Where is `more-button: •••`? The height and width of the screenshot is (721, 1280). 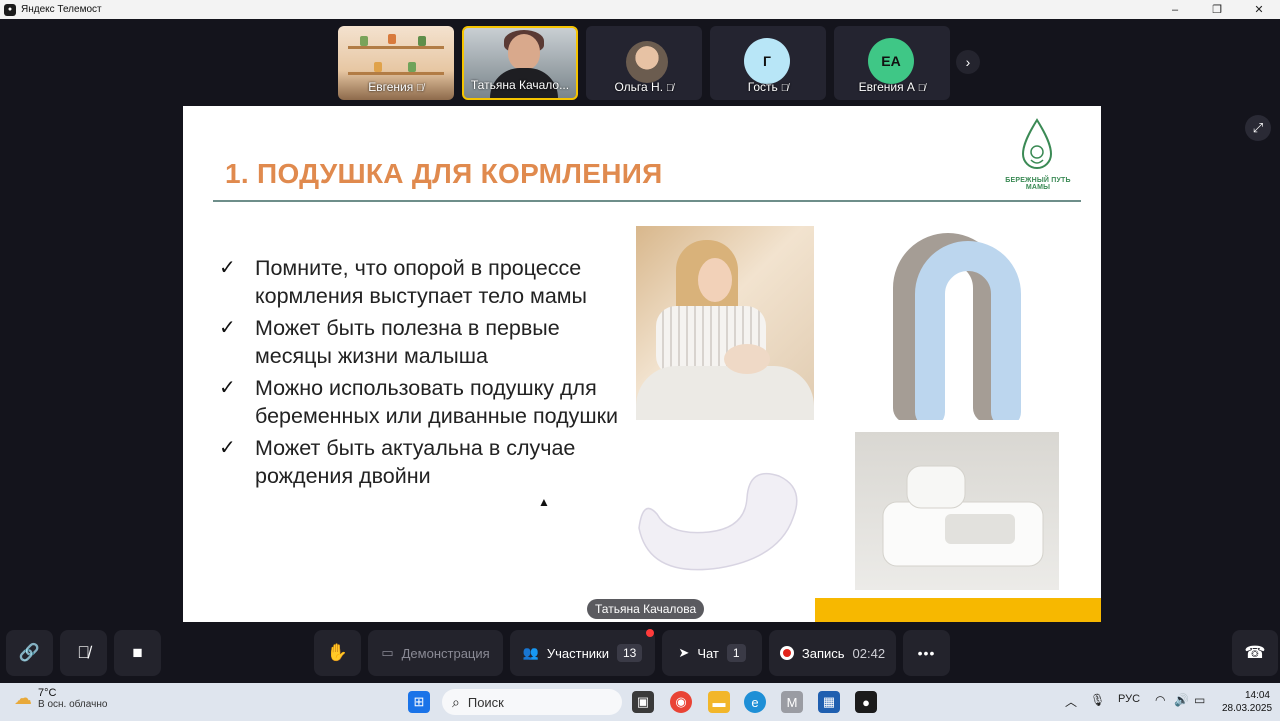 more-button: ••• is located at coordinates (926, 653).